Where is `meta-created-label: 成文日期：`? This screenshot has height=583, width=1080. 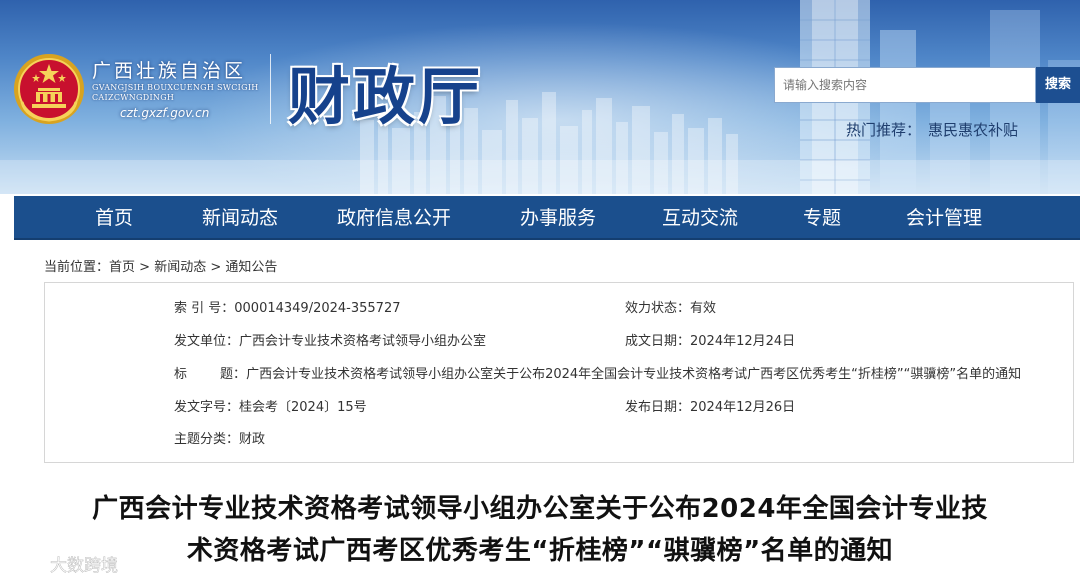
meta-created-label: 成文日期： is located at coordinates (658, 341).